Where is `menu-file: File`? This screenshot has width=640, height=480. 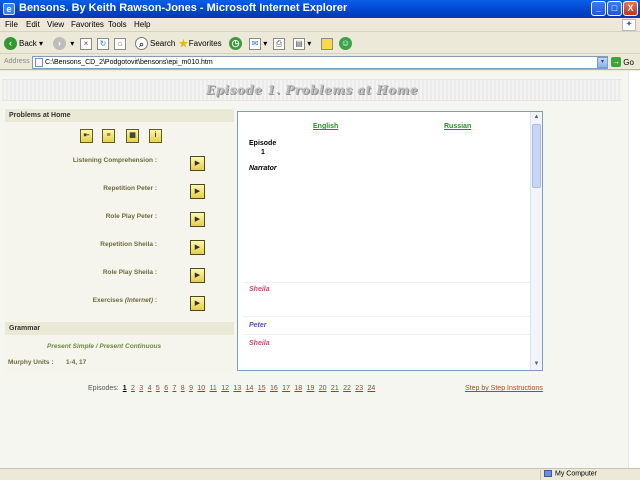
menu-file: File is located at coordinates (11, 24).